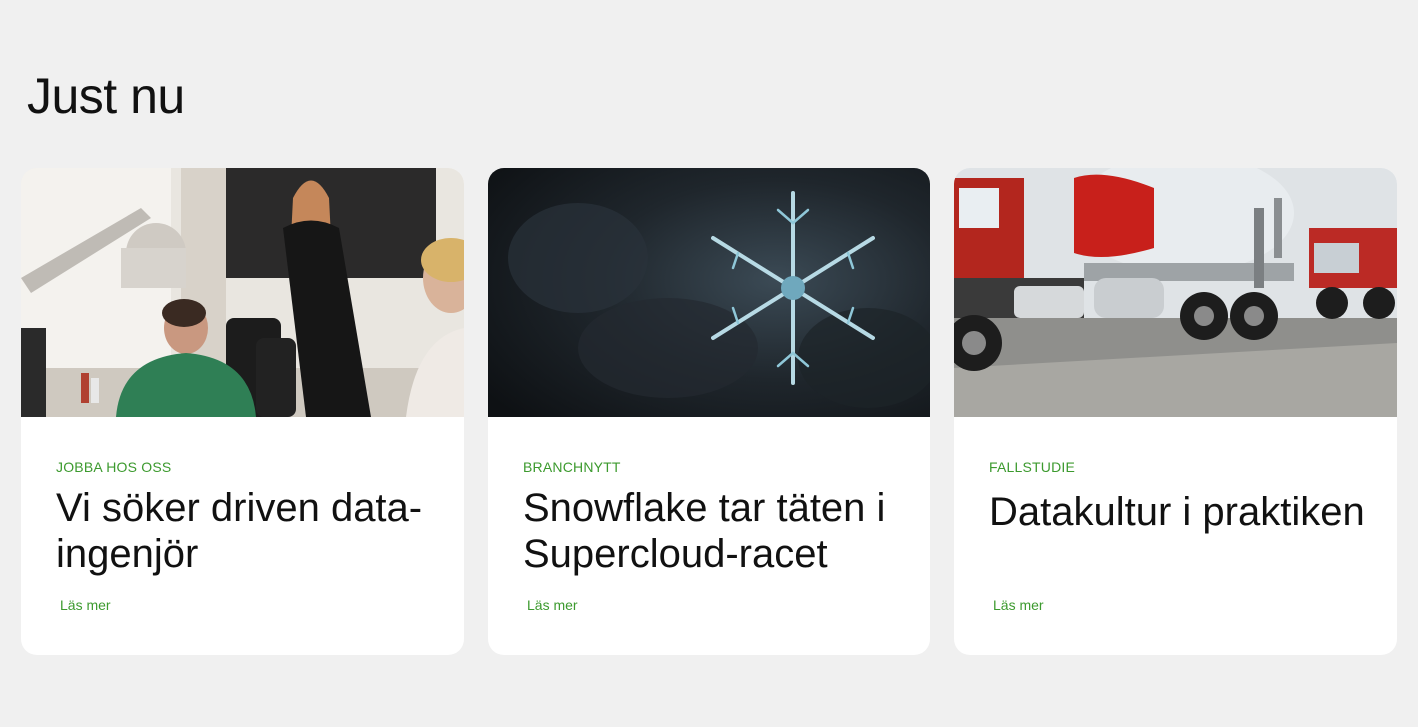 The width and height of the screenshot is (1418, 727). Describe the element at coordinates (106, 96) in the screenshot. I see `section-title: Just nu` at that location.